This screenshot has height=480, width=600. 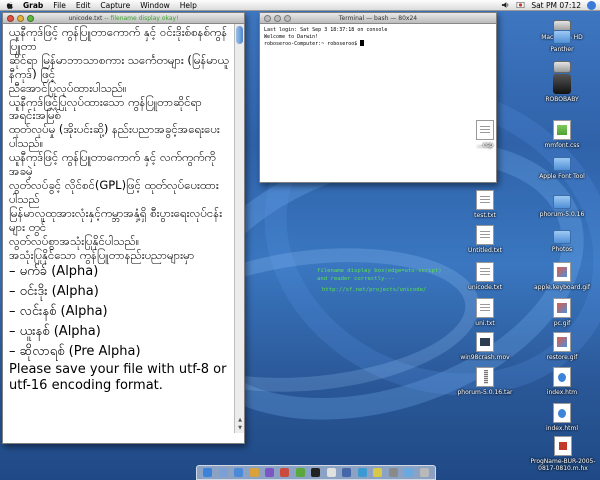 What do you see at coordinates (59, 5) in the screenshot?
I see `menu-file: File` at bounding box center [59, 5].